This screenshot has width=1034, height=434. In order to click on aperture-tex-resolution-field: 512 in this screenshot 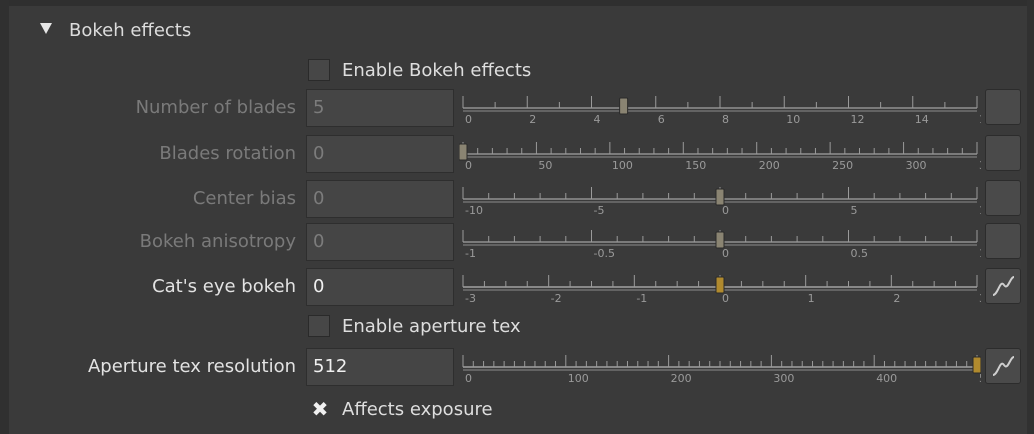, I will do `click(380, 367)`.